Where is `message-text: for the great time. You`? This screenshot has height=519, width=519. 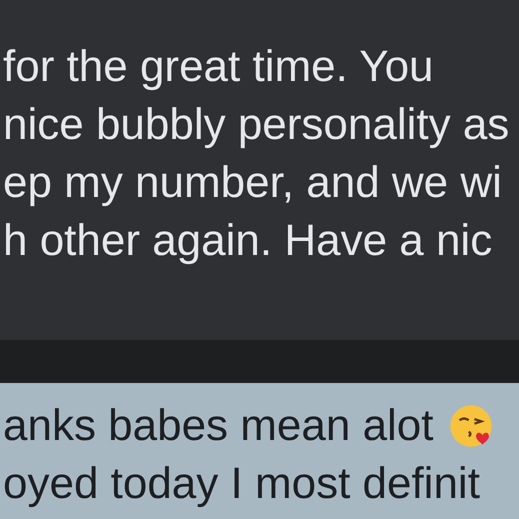
message-text: for the great time. You is located at coordinates (218, 67).